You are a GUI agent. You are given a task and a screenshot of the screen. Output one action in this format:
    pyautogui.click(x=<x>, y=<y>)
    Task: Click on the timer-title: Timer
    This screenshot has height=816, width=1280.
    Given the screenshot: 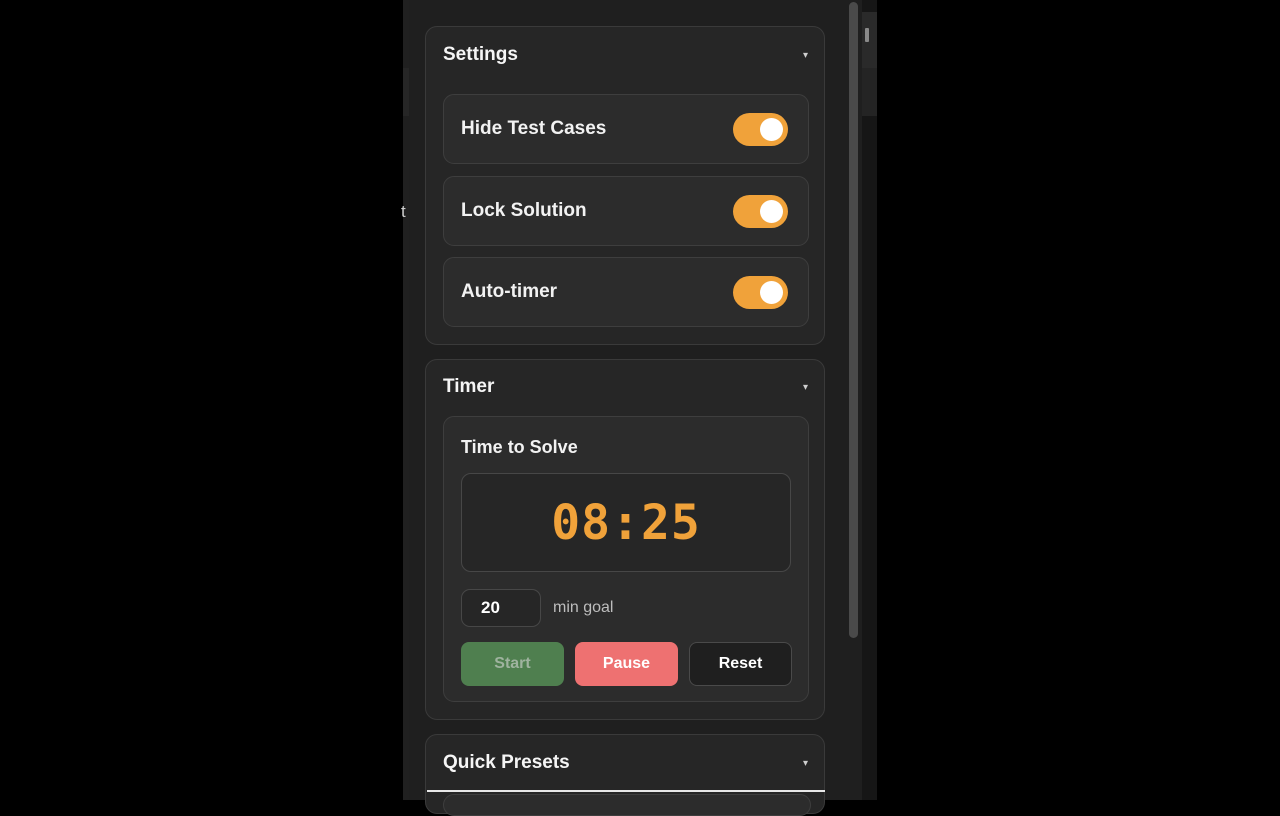 What is the action you would take?
    pyautogui.click(x=469, y=386)
    